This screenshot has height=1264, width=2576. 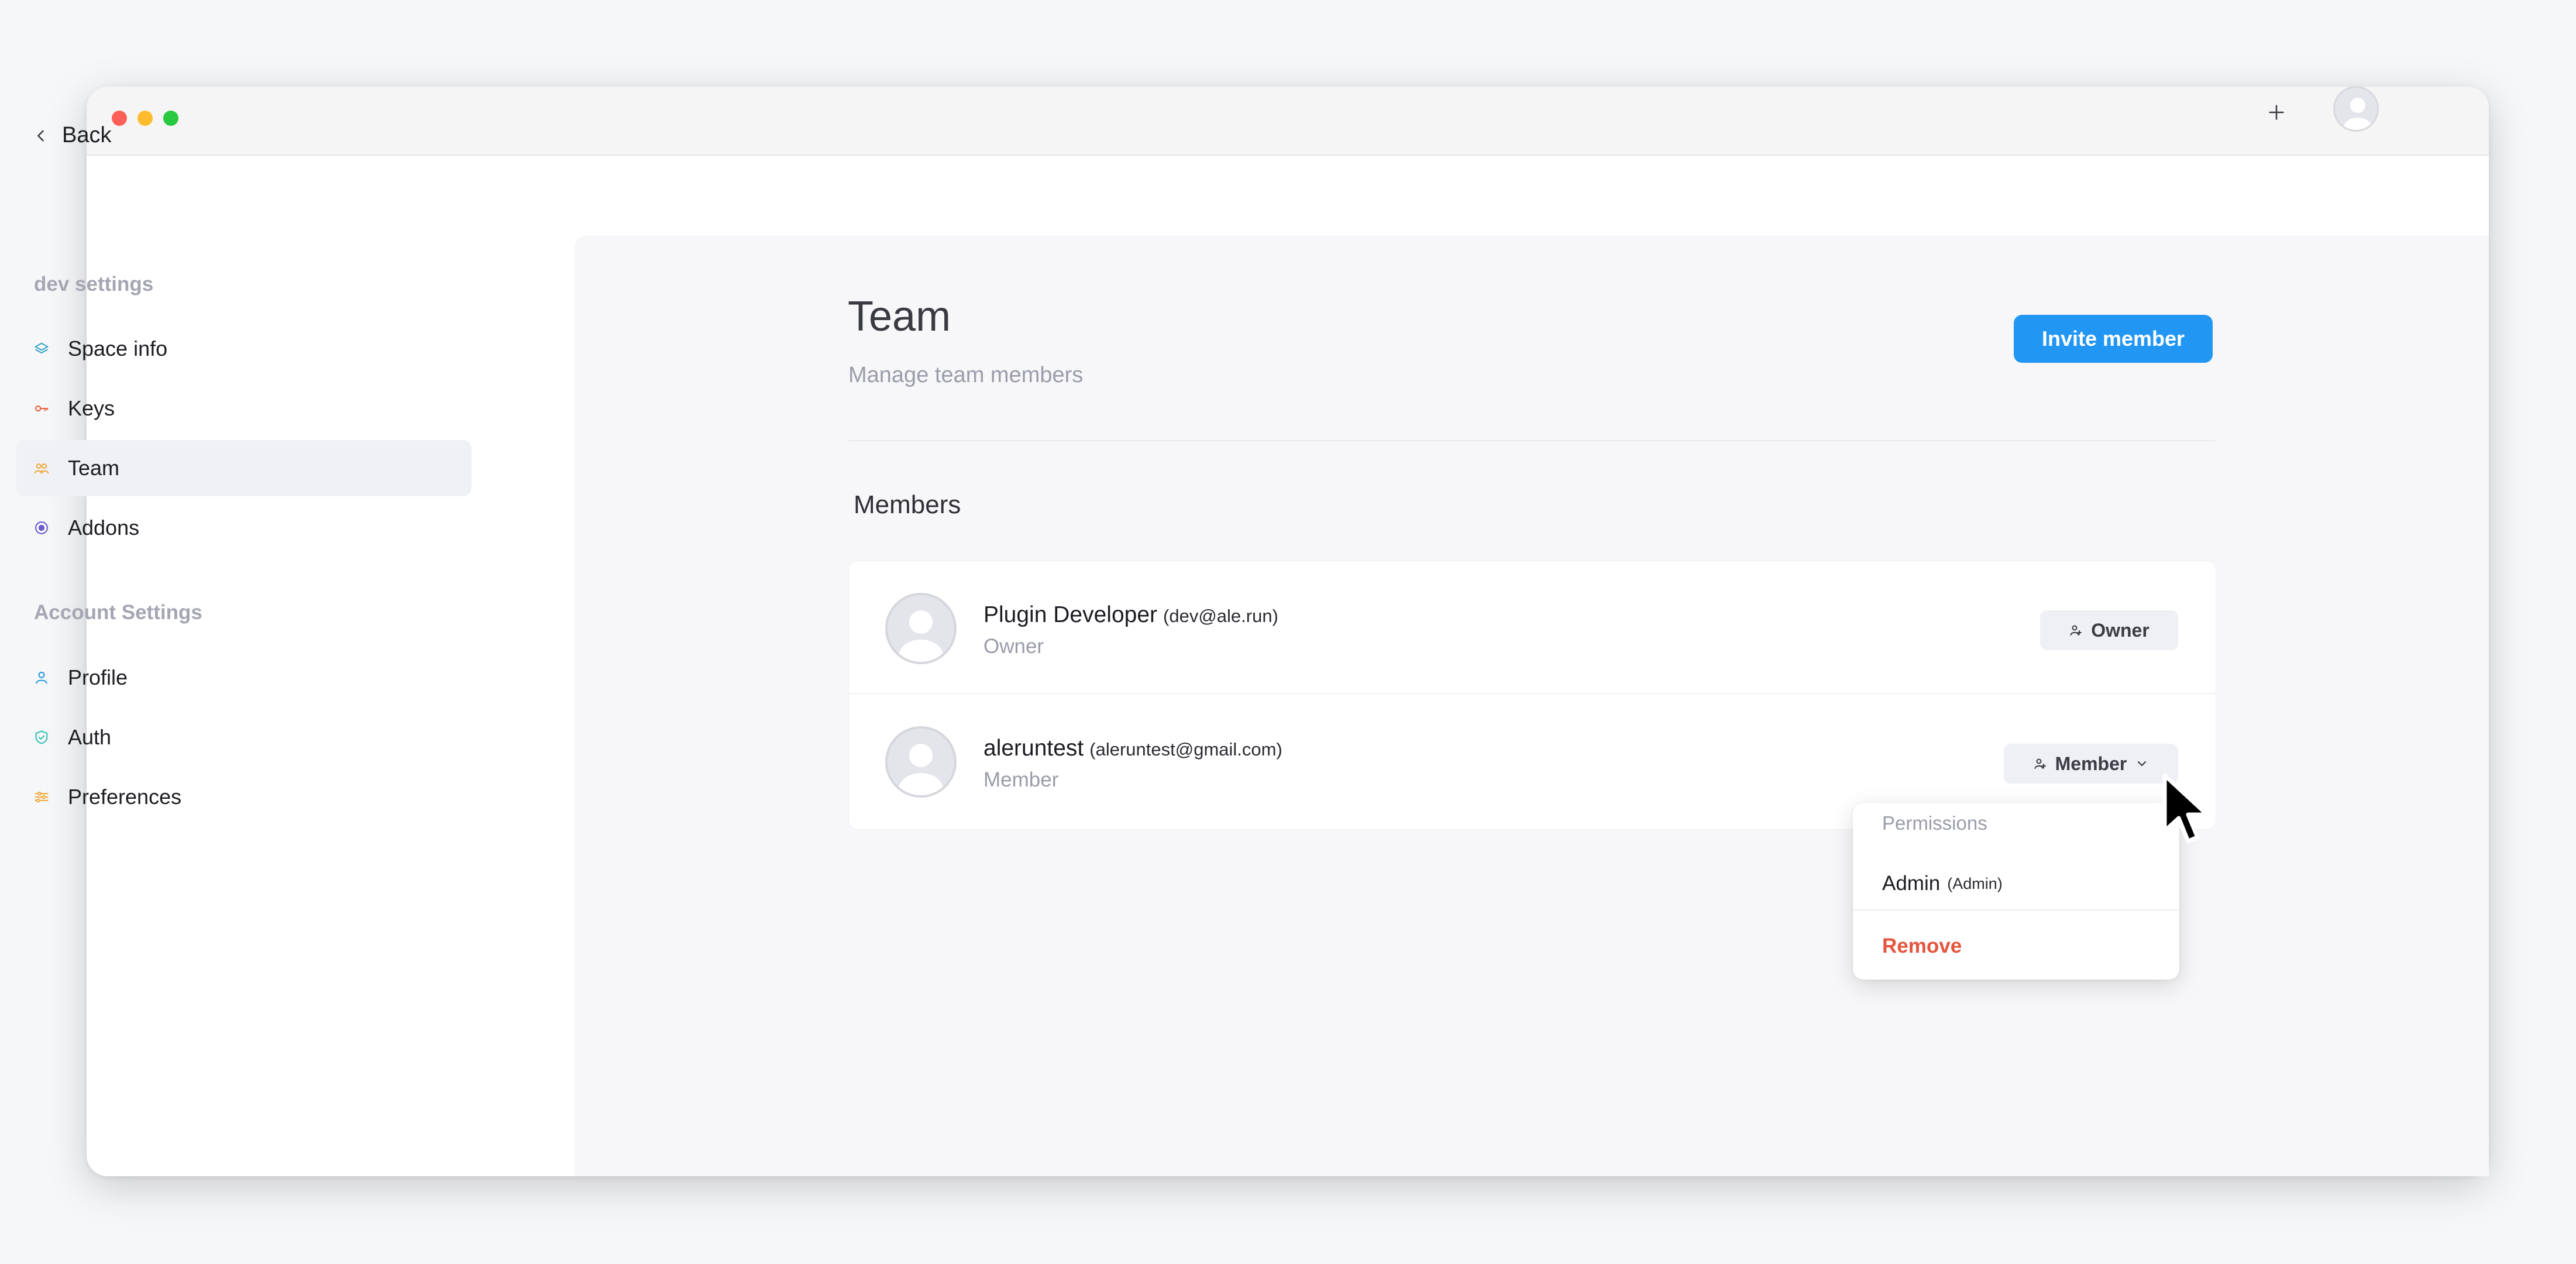 I want to click on sidebar-item-auth: Auth, so click(x=244, y=737).